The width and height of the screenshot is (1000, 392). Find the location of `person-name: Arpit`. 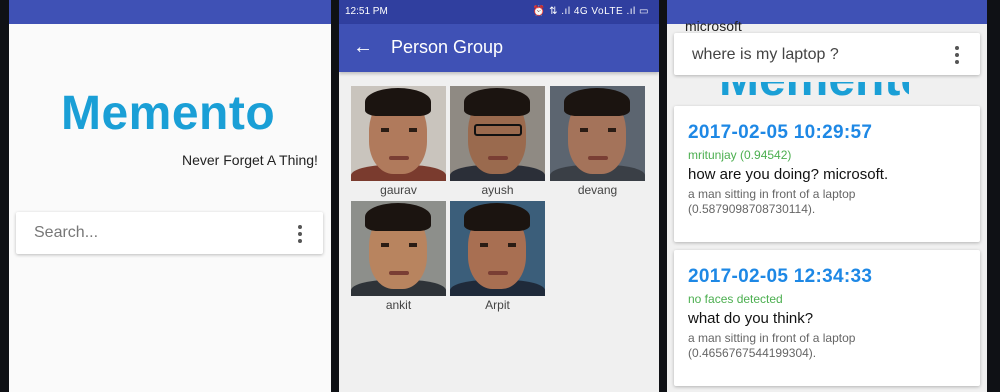

person-name: Arpit is located at coordinates (497, 305).